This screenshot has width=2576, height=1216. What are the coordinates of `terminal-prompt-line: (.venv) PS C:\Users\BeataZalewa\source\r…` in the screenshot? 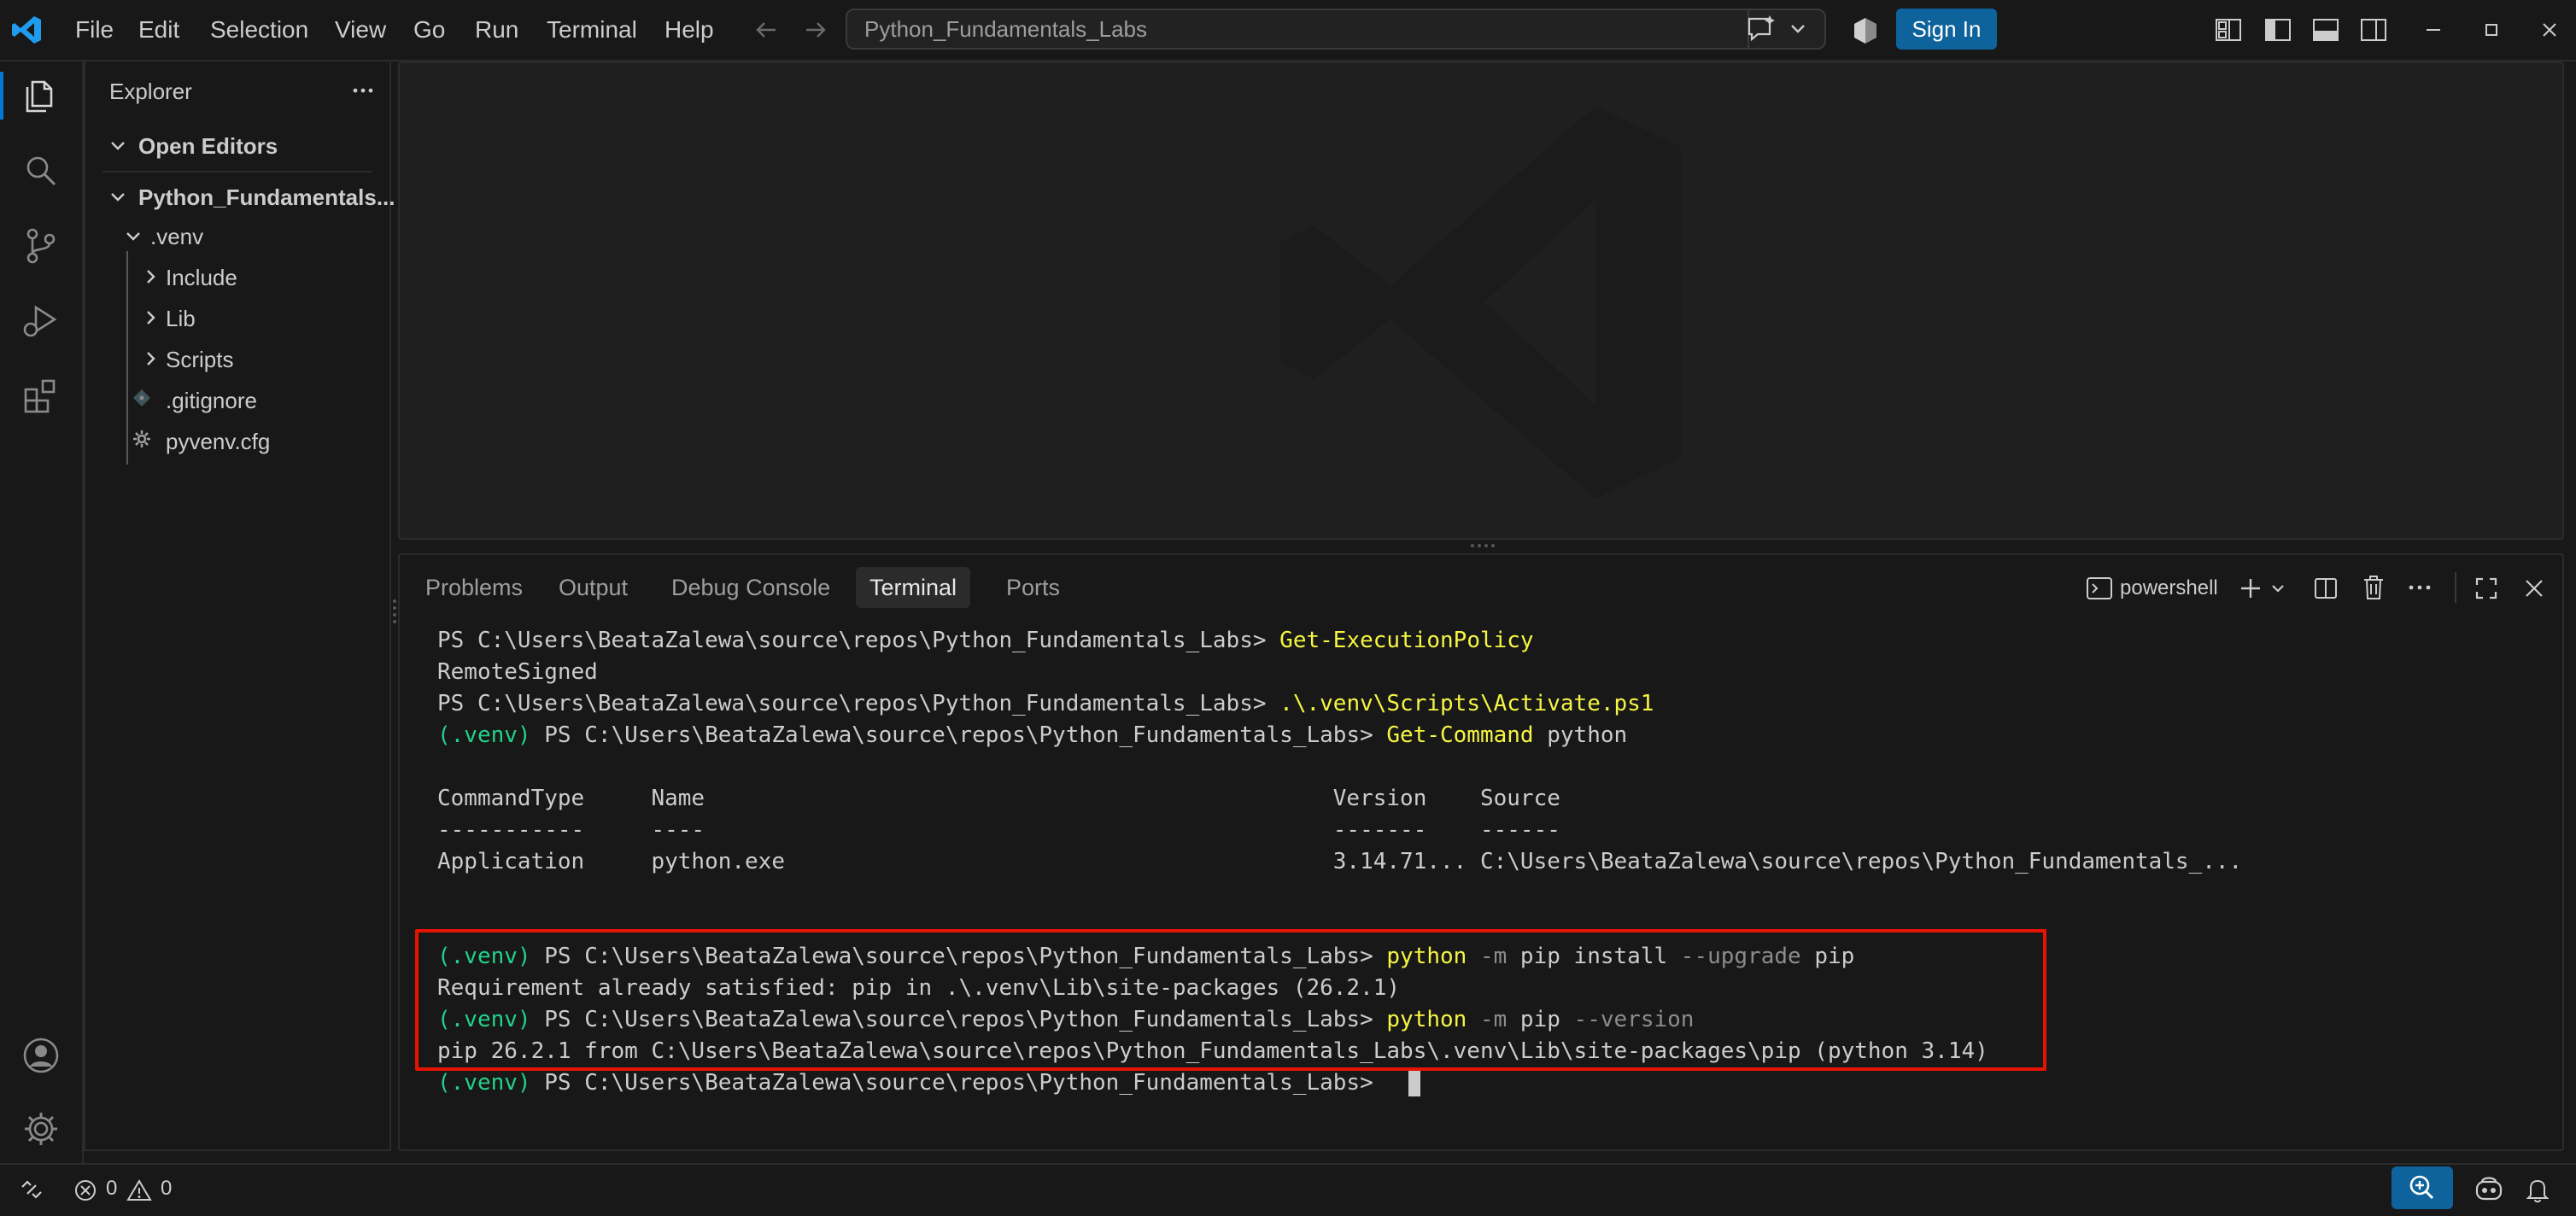 It's located at (928, 1083).